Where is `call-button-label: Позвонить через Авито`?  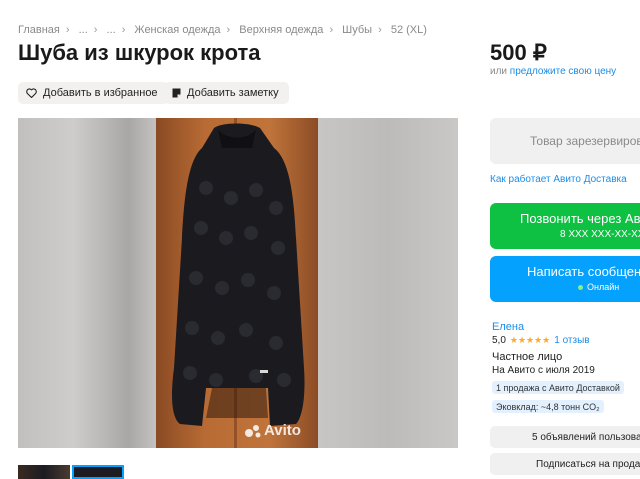 call-button-label: Позвонить через Авито is located at coordinates (580, 218).